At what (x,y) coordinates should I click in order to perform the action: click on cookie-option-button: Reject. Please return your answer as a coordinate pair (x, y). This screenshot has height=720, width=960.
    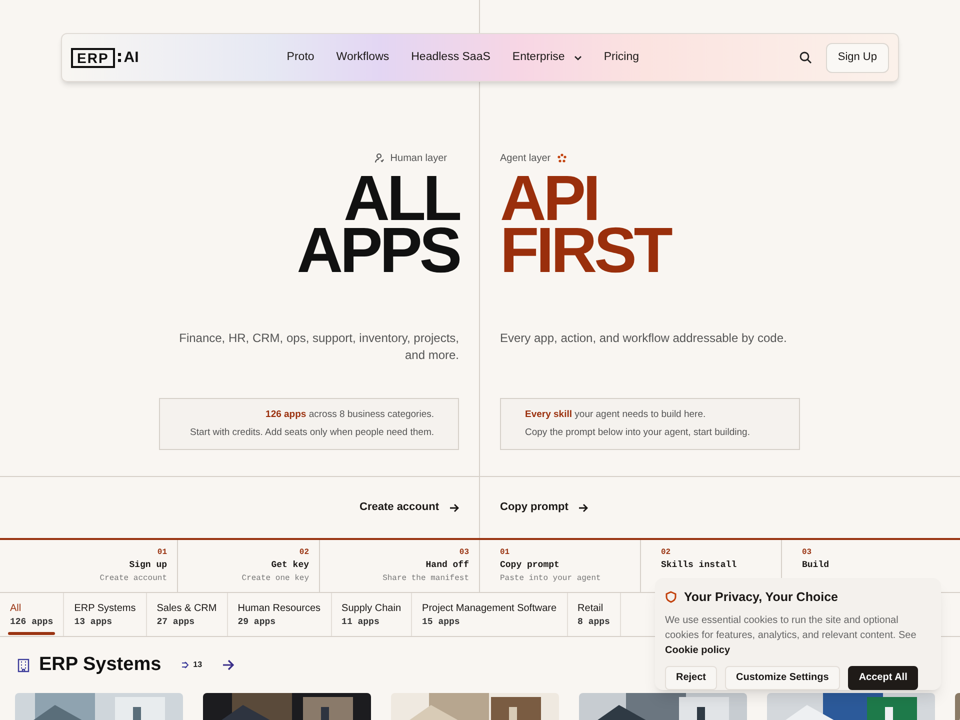
    Looking at the image, I should click on (691, 678).